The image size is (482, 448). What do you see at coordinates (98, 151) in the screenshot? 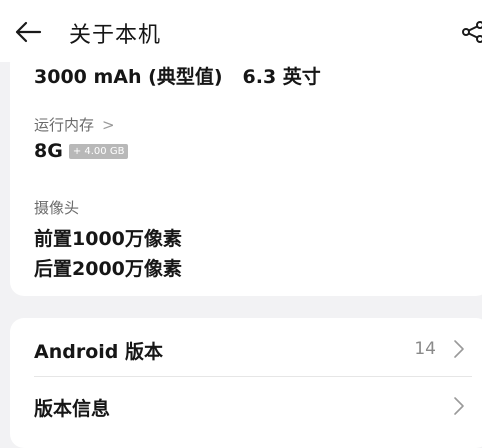
I see `ram-expansion-badge: + 4.00 GB` at bounding box center [98, 151].